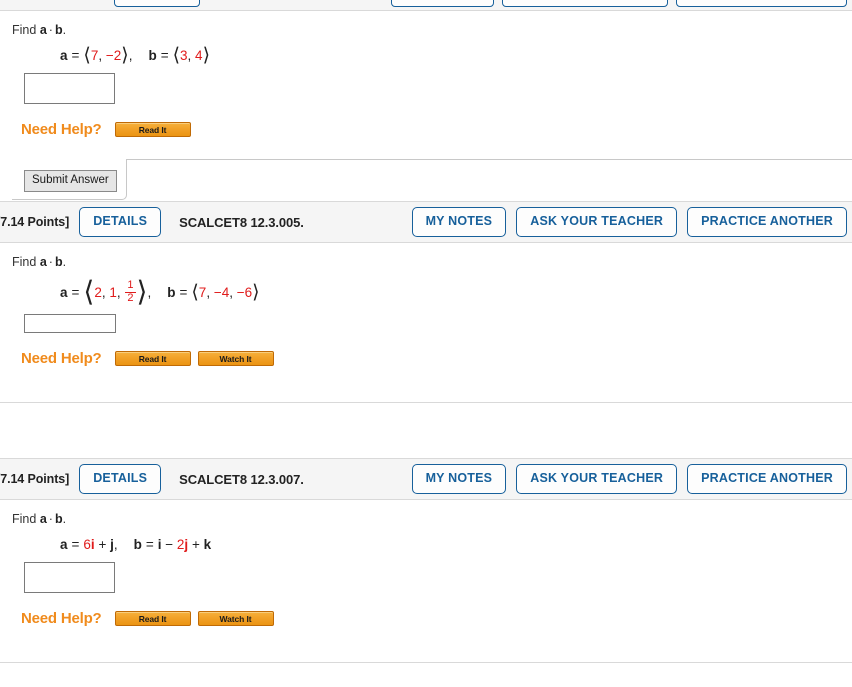  I want to click on problem-1-prompt: Find a · b., so click(432, 30).